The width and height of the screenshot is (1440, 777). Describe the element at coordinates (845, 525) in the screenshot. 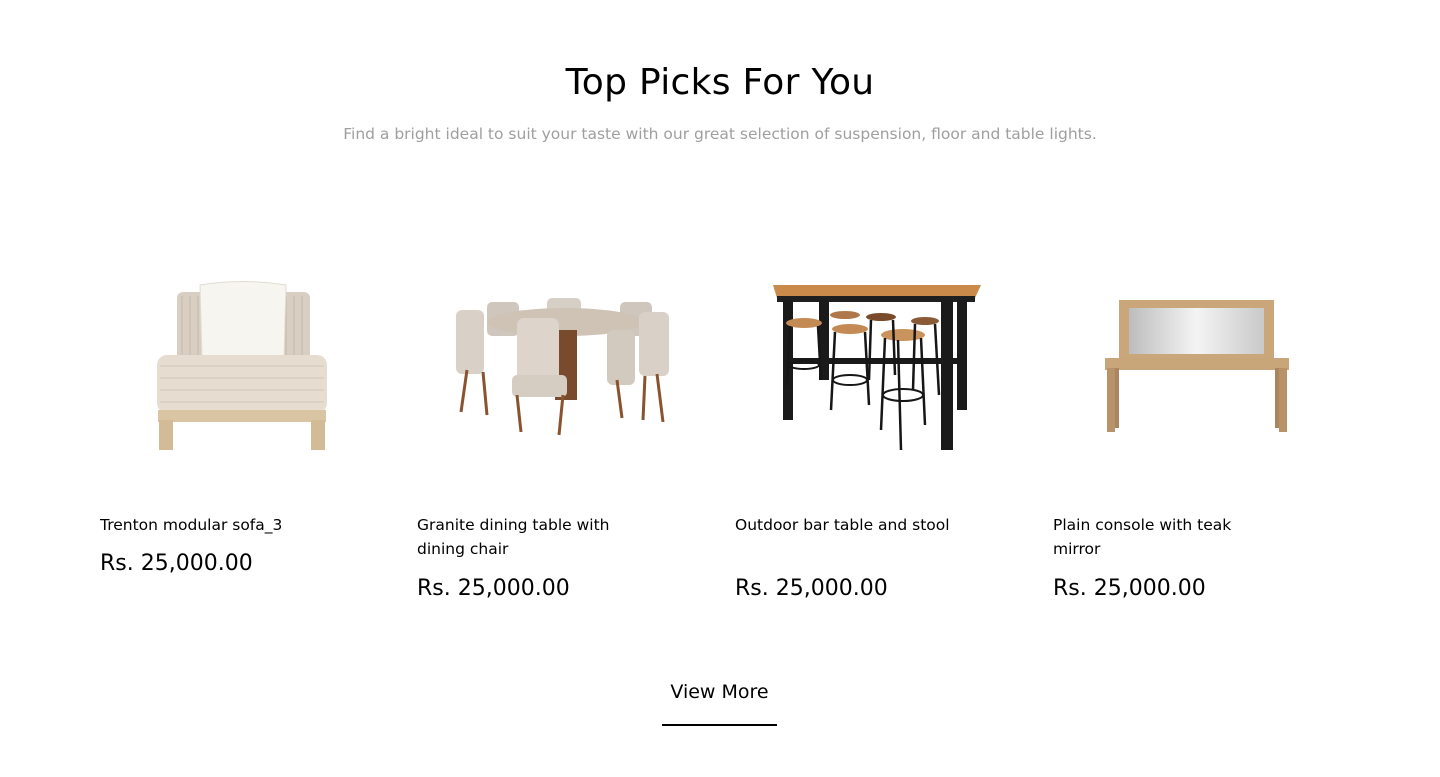

I see `product-name: Outdoor bar table and stool` at that location.